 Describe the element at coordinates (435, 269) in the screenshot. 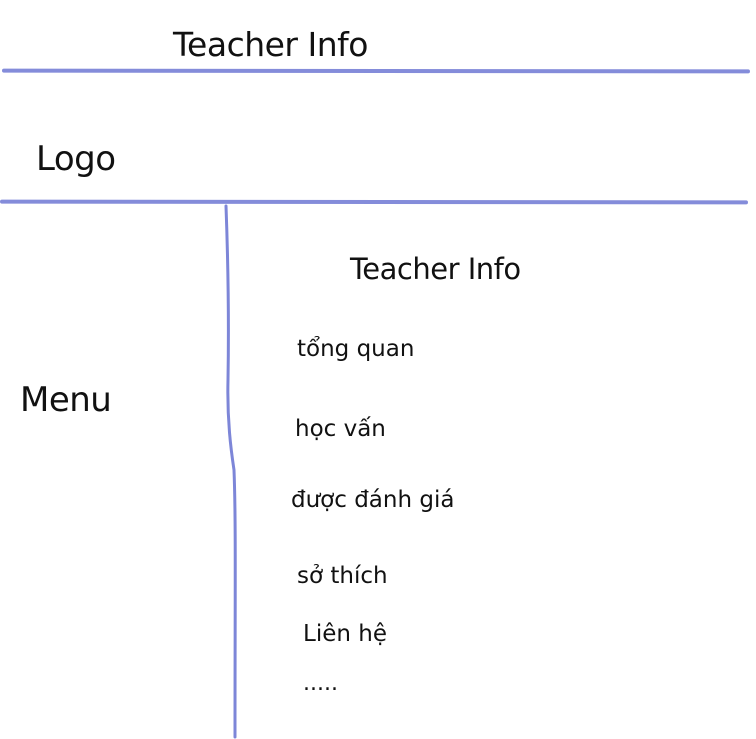

I see `content-title: Teacher Info` at that location.